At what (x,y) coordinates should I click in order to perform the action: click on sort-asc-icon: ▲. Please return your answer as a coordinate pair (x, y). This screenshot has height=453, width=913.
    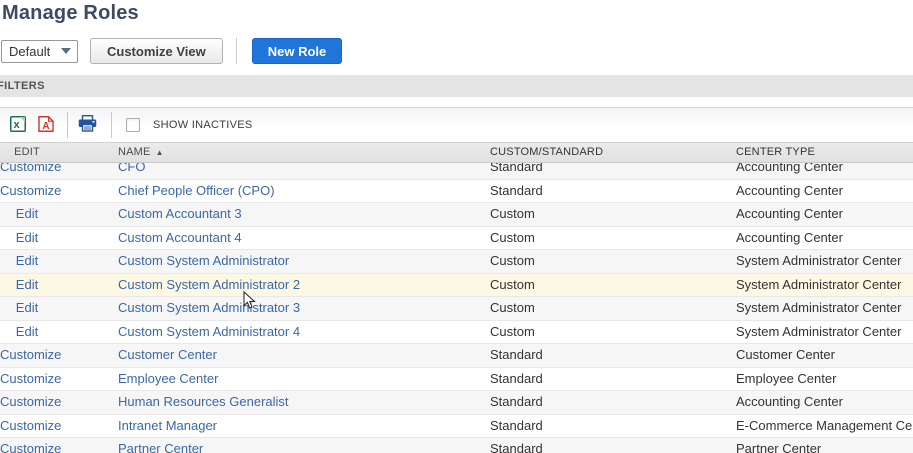
    Looking at the image, I should click on (159, 152).